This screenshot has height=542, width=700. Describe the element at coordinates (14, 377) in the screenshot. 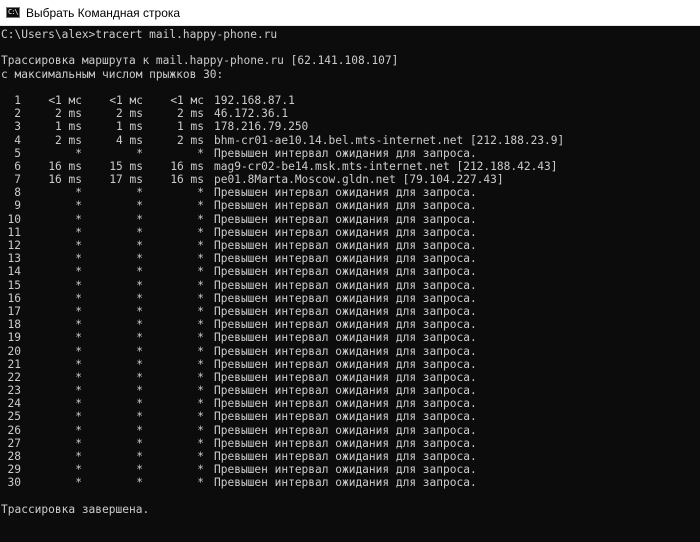

I see `hop-number: 22` at that location.